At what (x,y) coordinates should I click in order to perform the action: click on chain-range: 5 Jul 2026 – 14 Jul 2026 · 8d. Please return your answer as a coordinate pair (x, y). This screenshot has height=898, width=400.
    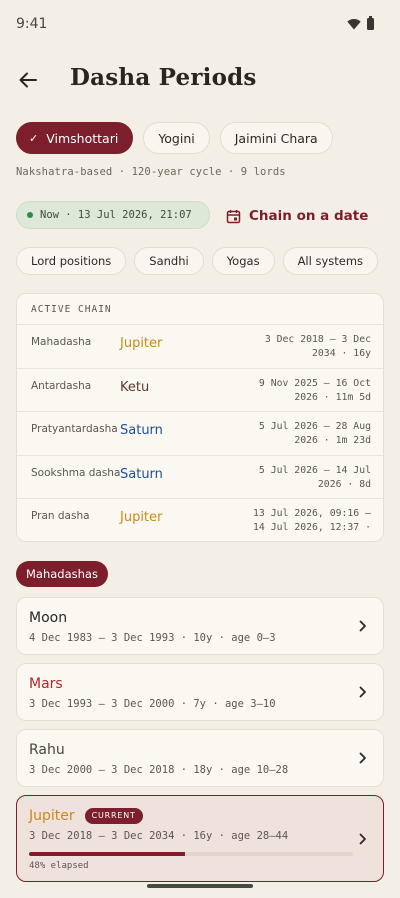
    Looking at the image, I should click on (296, 478).